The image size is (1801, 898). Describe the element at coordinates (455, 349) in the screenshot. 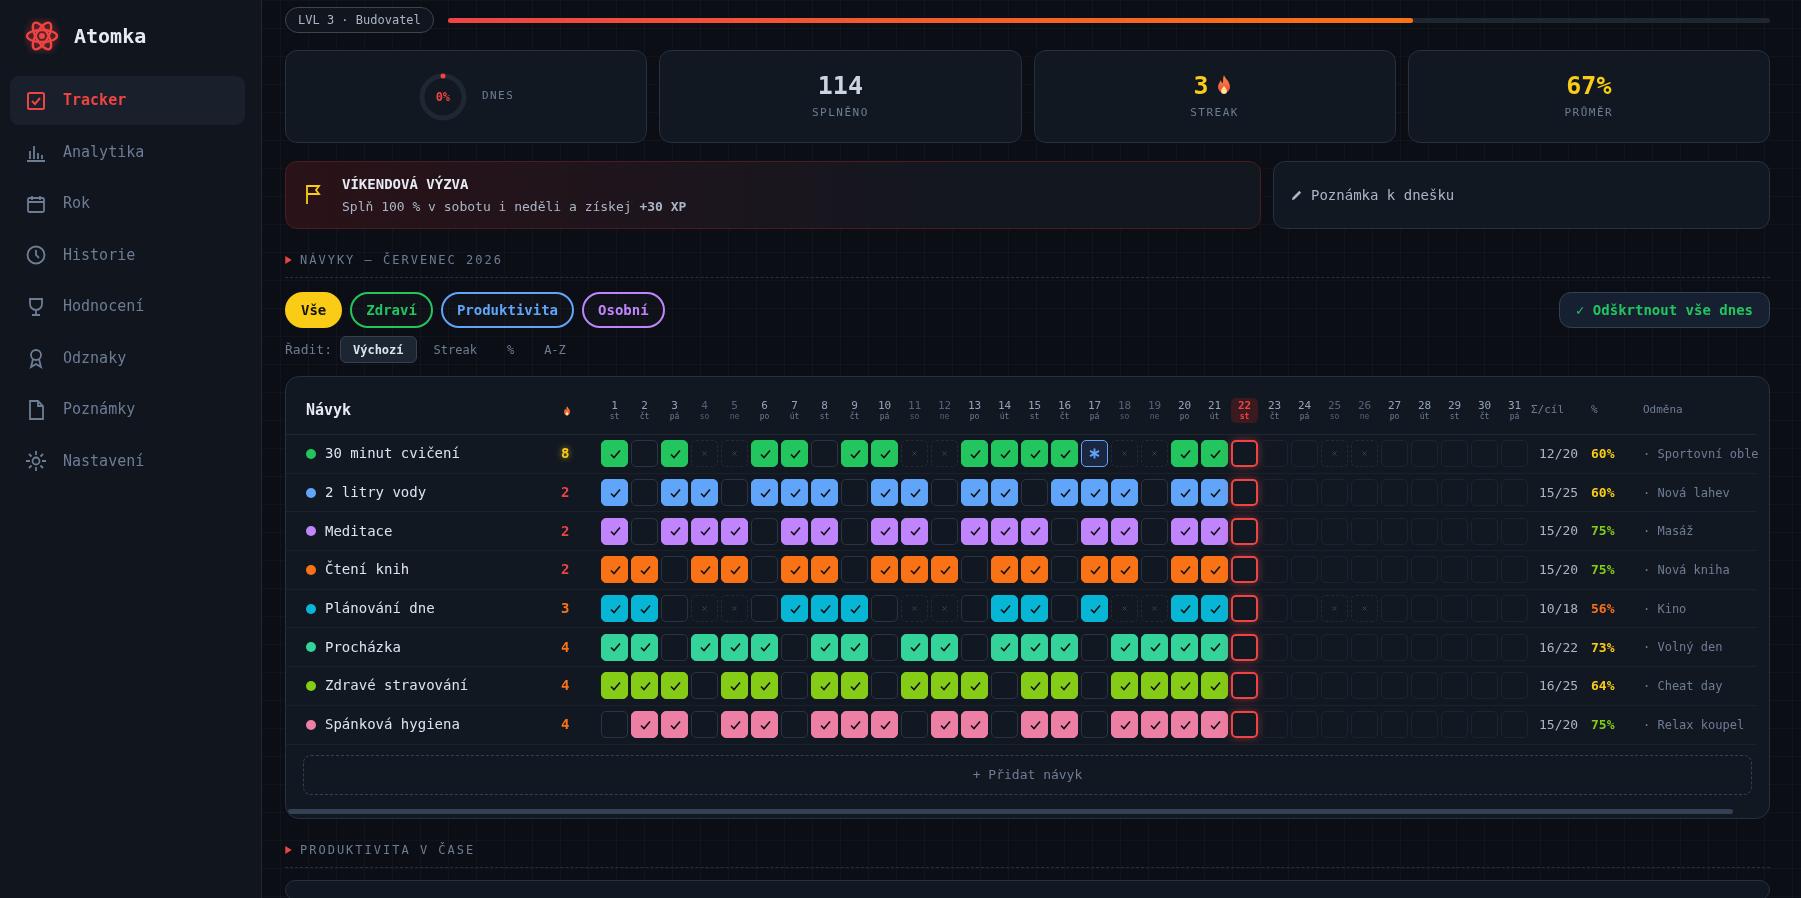

I see `sort-option: Streak` at that location.